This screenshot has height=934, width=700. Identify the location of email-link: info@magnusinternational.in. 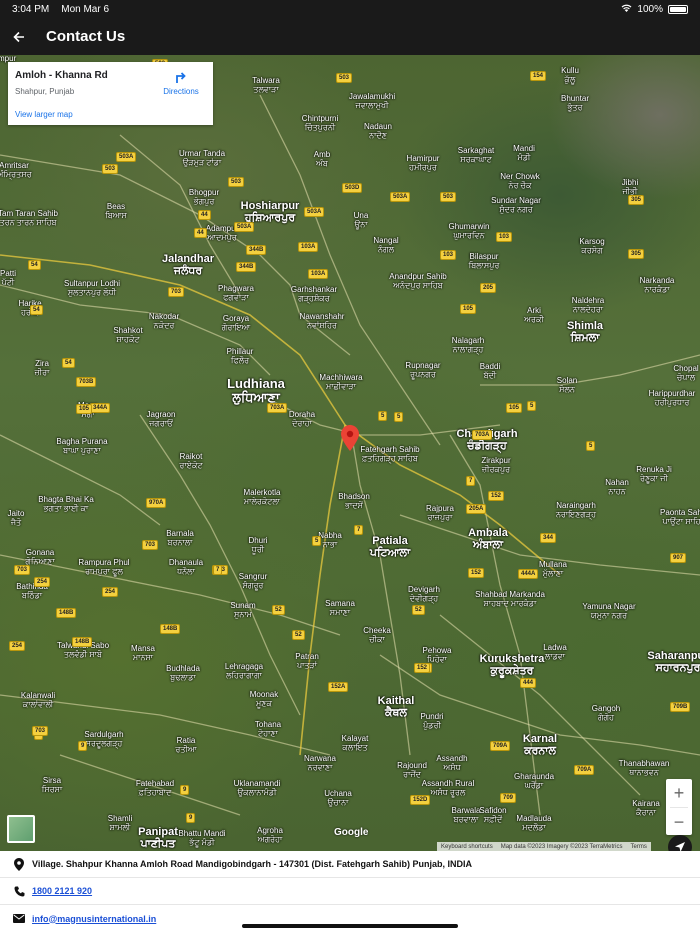
(94, 919).